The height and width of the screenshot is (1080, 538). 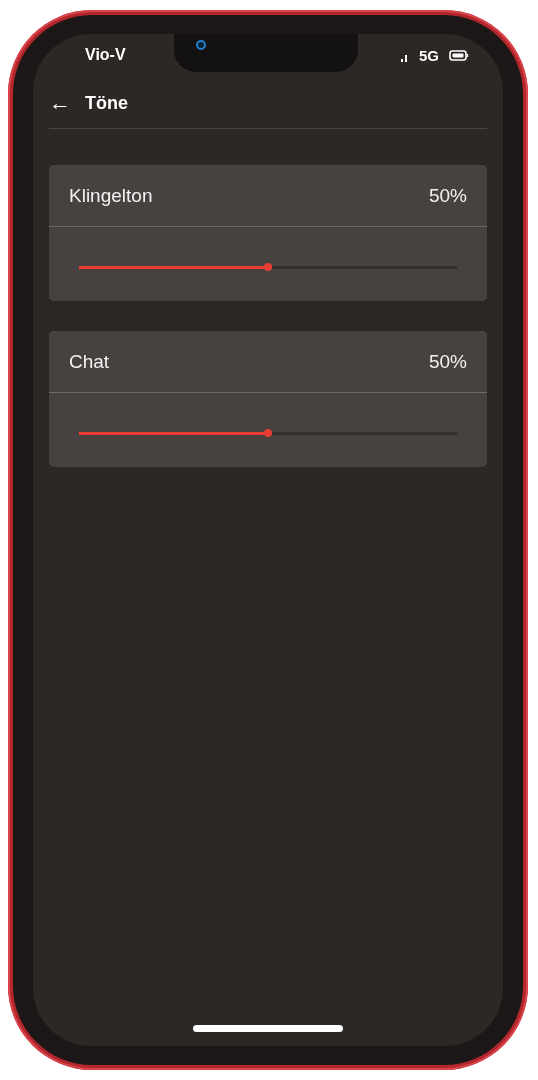 What do you see at coordinates (111, 195) in the screenshot?
I see `volume-label: Klingelton` at bounding box center [111, 195].